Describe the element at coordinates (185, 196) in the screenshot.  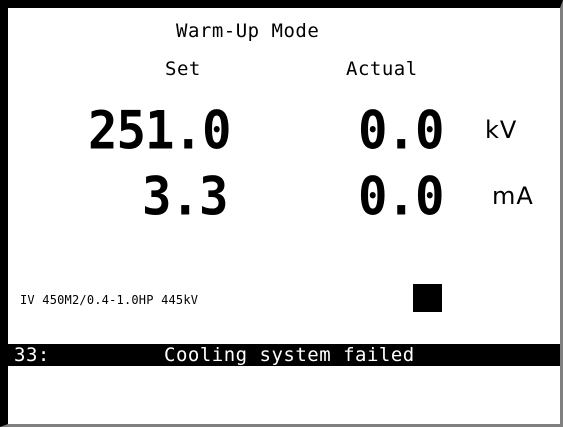
I see `current-set-value: 3.3` at that location.